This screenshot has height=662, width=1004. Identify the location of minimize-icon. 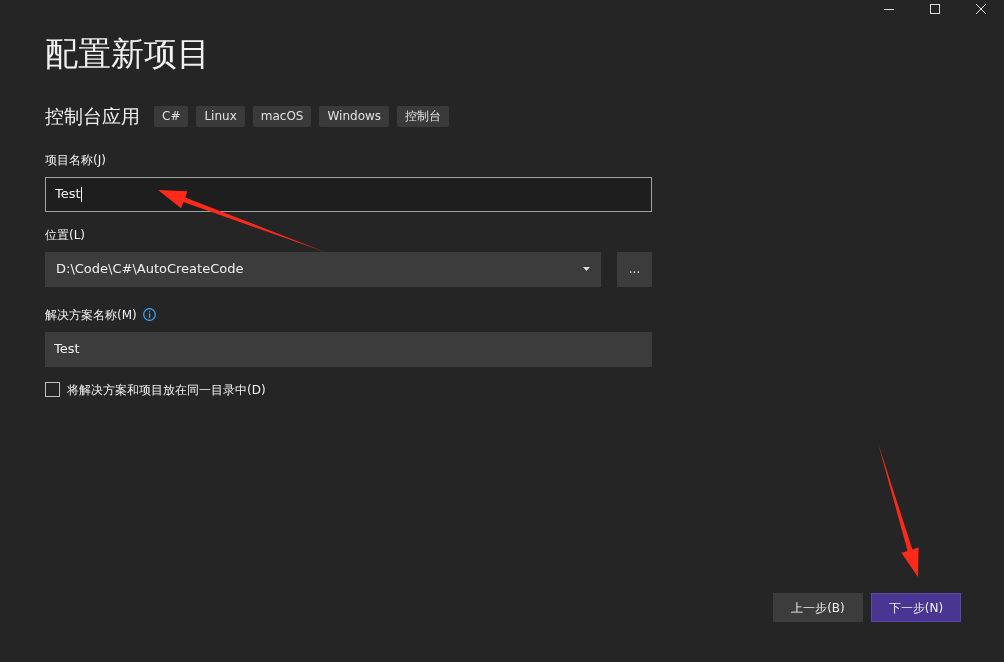
(889, 9).